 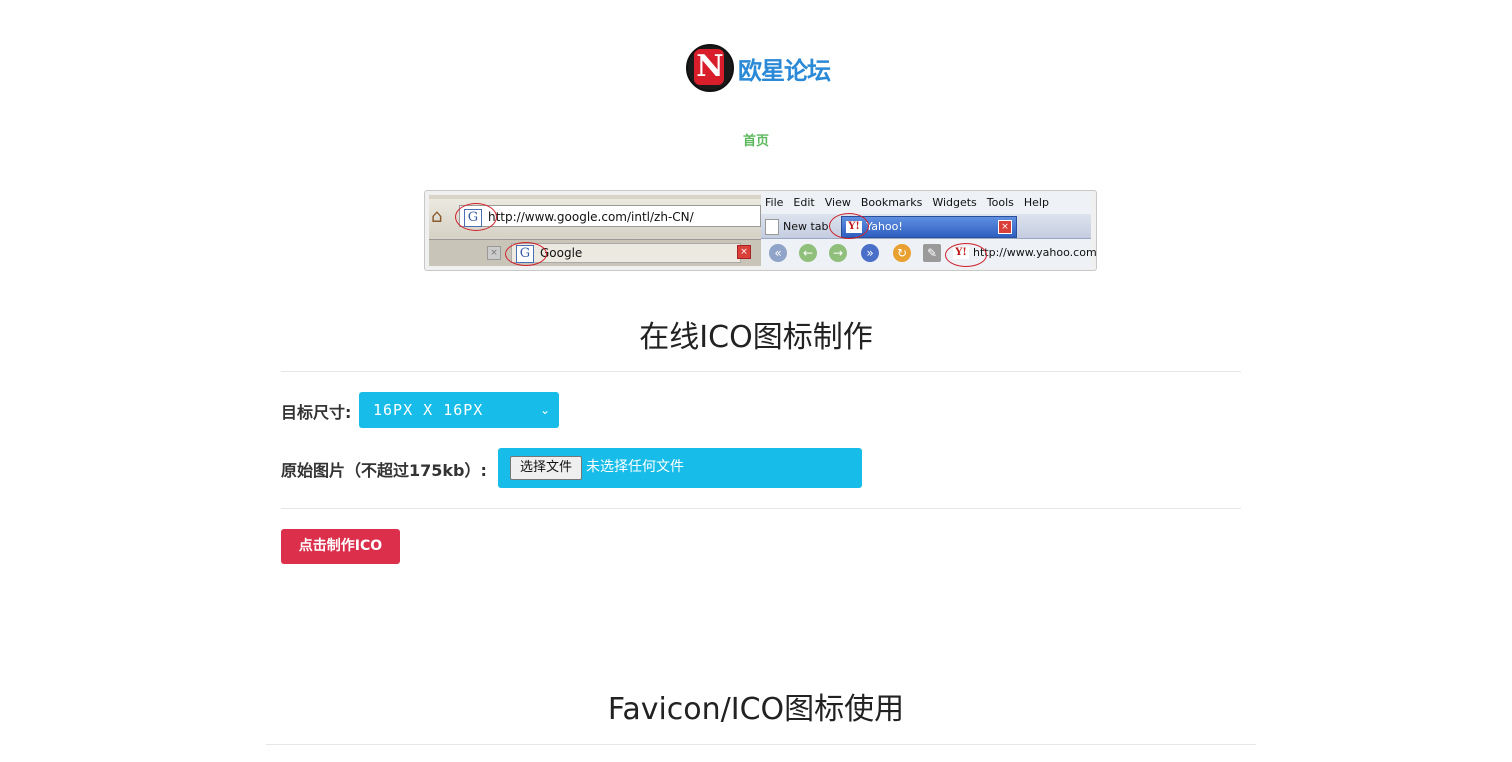 I want to click on file-input: 选择文件 未选择任何文件, so click(x=680, y=468).